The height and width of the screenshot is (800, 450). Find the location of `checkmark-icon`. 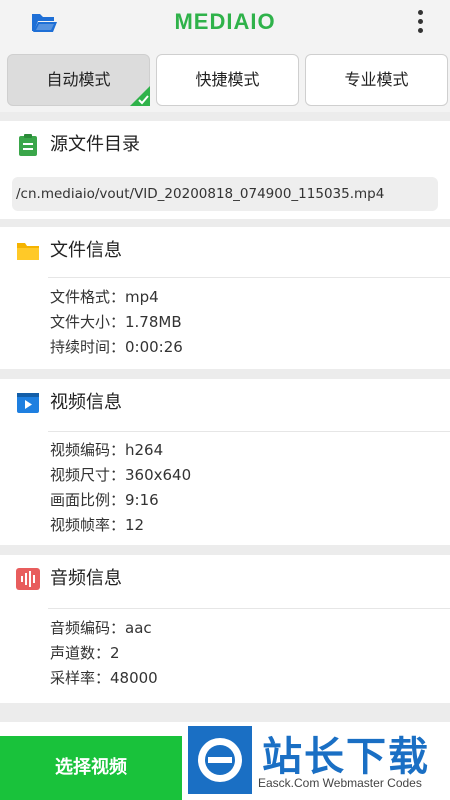

checkmark-icon is located at coordinates (140, 96).